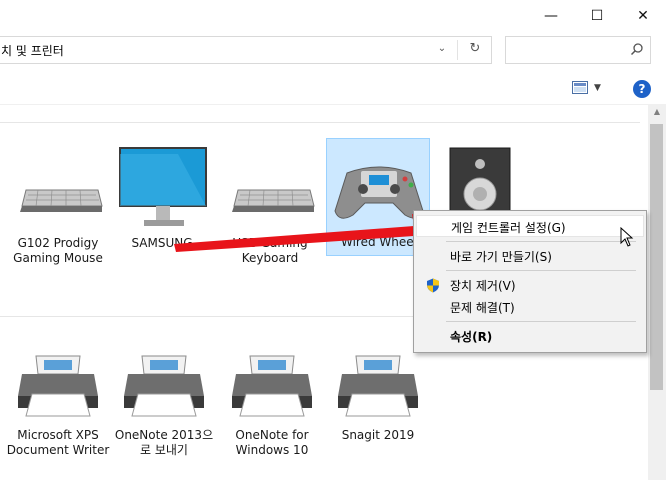 This screenshot has height=480, width=666. What do you see at coordinates (272, 442) in the screenshot?
I see `printer-label: OneNote for Windows 10` at bounding box center [272, 442].